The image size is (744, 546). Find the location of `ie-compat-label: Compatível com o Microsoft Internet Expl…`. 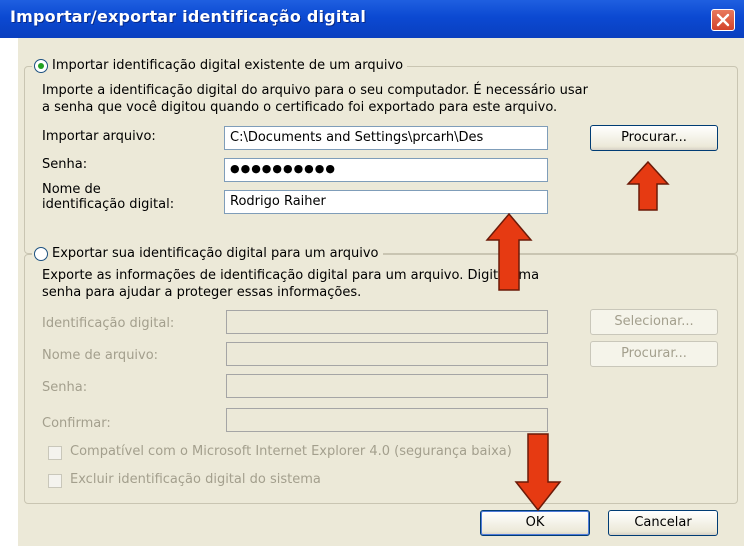

ie-compat-label: Compatível com o Microsoft Internet Expl… is located at coordinates (291, 451).